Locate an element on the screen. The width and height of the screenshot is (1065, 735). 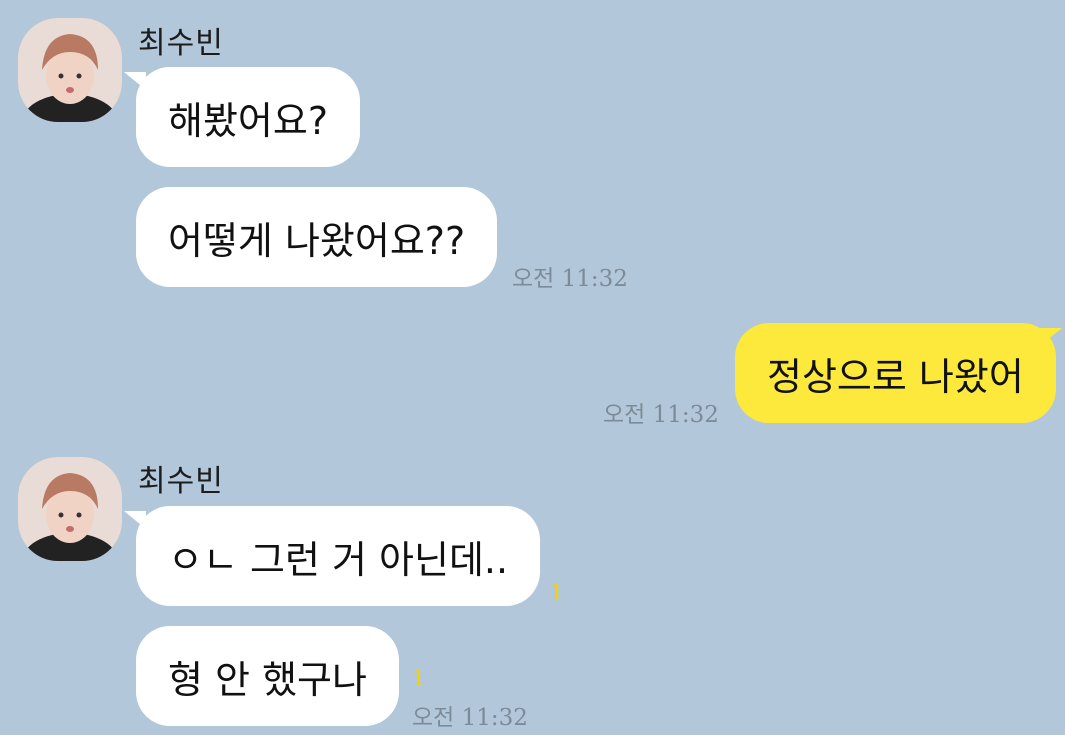
message-text: 어떻게 나왔어요?? is located at coordinates (317, 240).